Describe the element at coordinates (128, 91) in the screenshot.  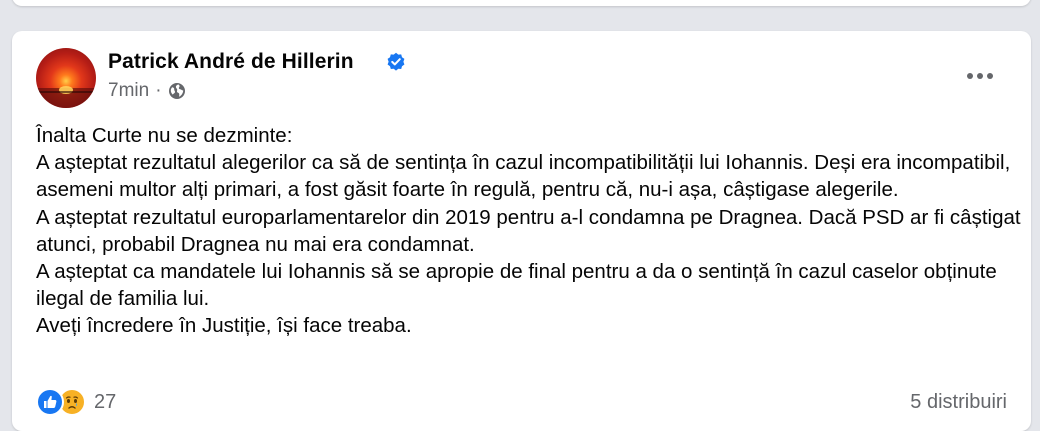
I see `post-time: 7min` at that location.